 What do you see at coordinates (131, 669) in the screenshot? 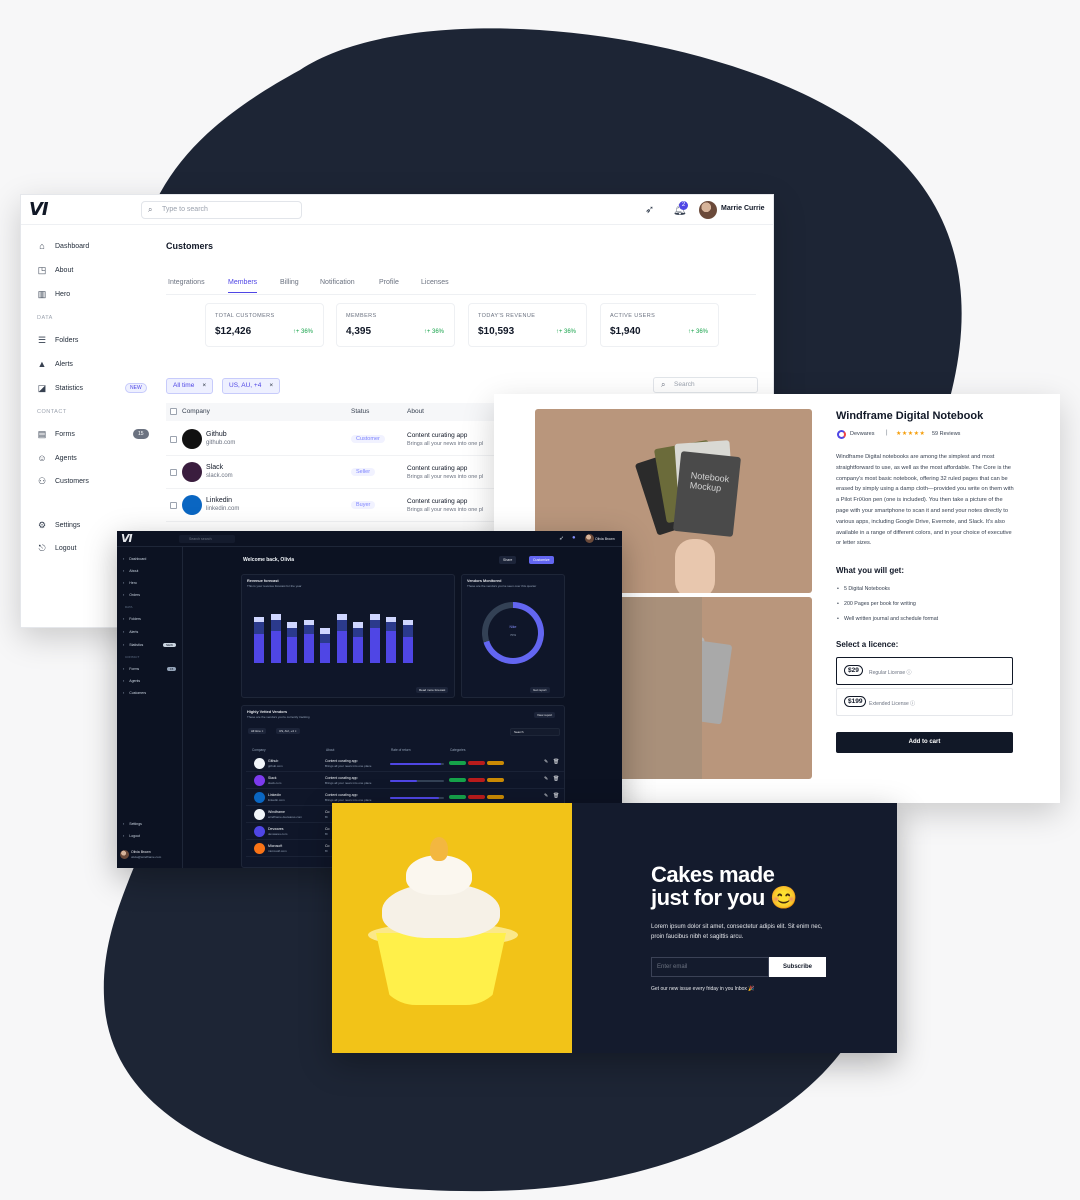
I see `sidebar-item-forms: Forms` at bounding box center [131, 669].